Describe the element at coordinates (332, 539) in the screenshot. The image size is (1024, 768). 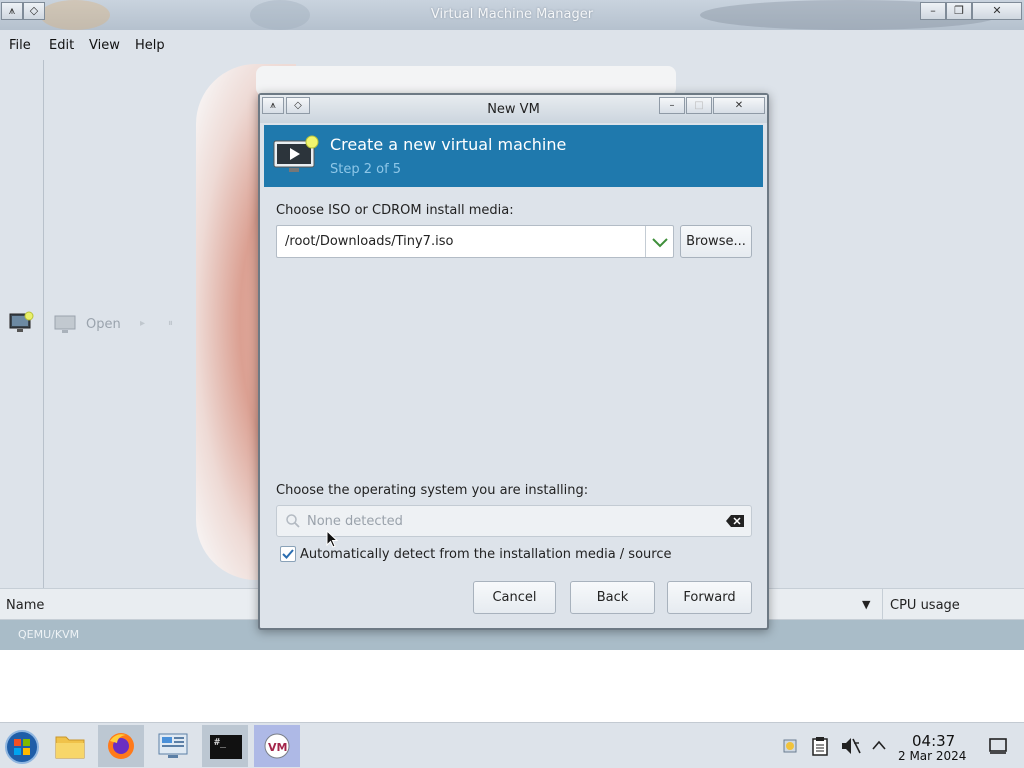
I see `mouse-cursor-icon` at that location.